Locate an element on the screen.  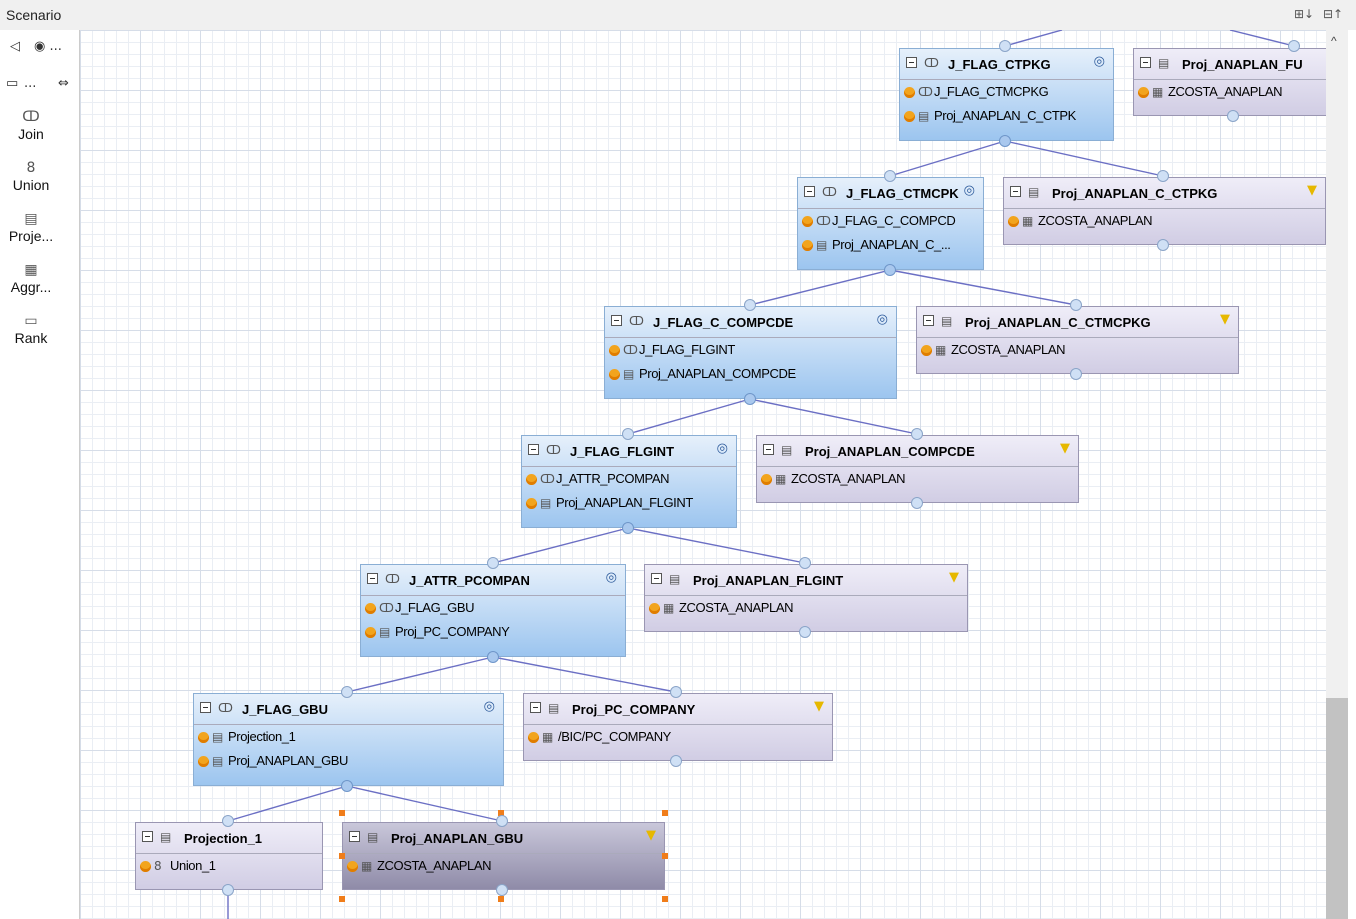
node-input-row: ↀ J_FLAG_FLGINT is located at coordinates (750, 350).